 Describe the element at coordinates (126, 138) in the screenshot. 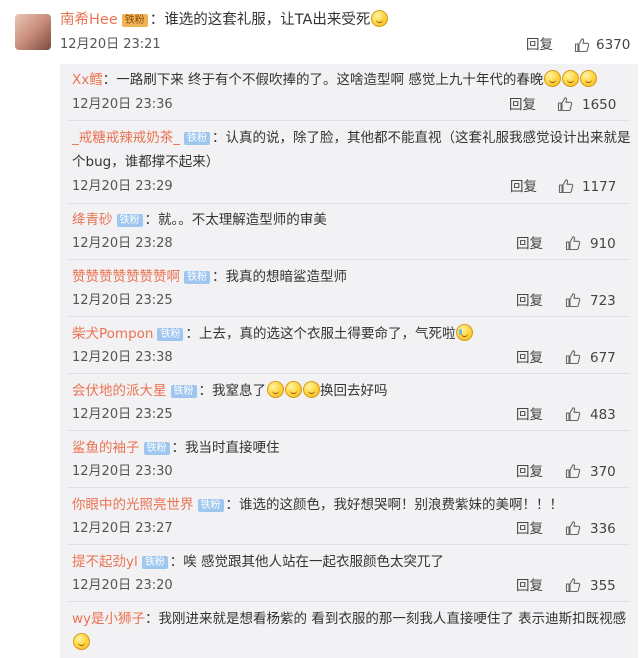

I see `username-link: _戒糖戒辣戒奶茶_` at that location.